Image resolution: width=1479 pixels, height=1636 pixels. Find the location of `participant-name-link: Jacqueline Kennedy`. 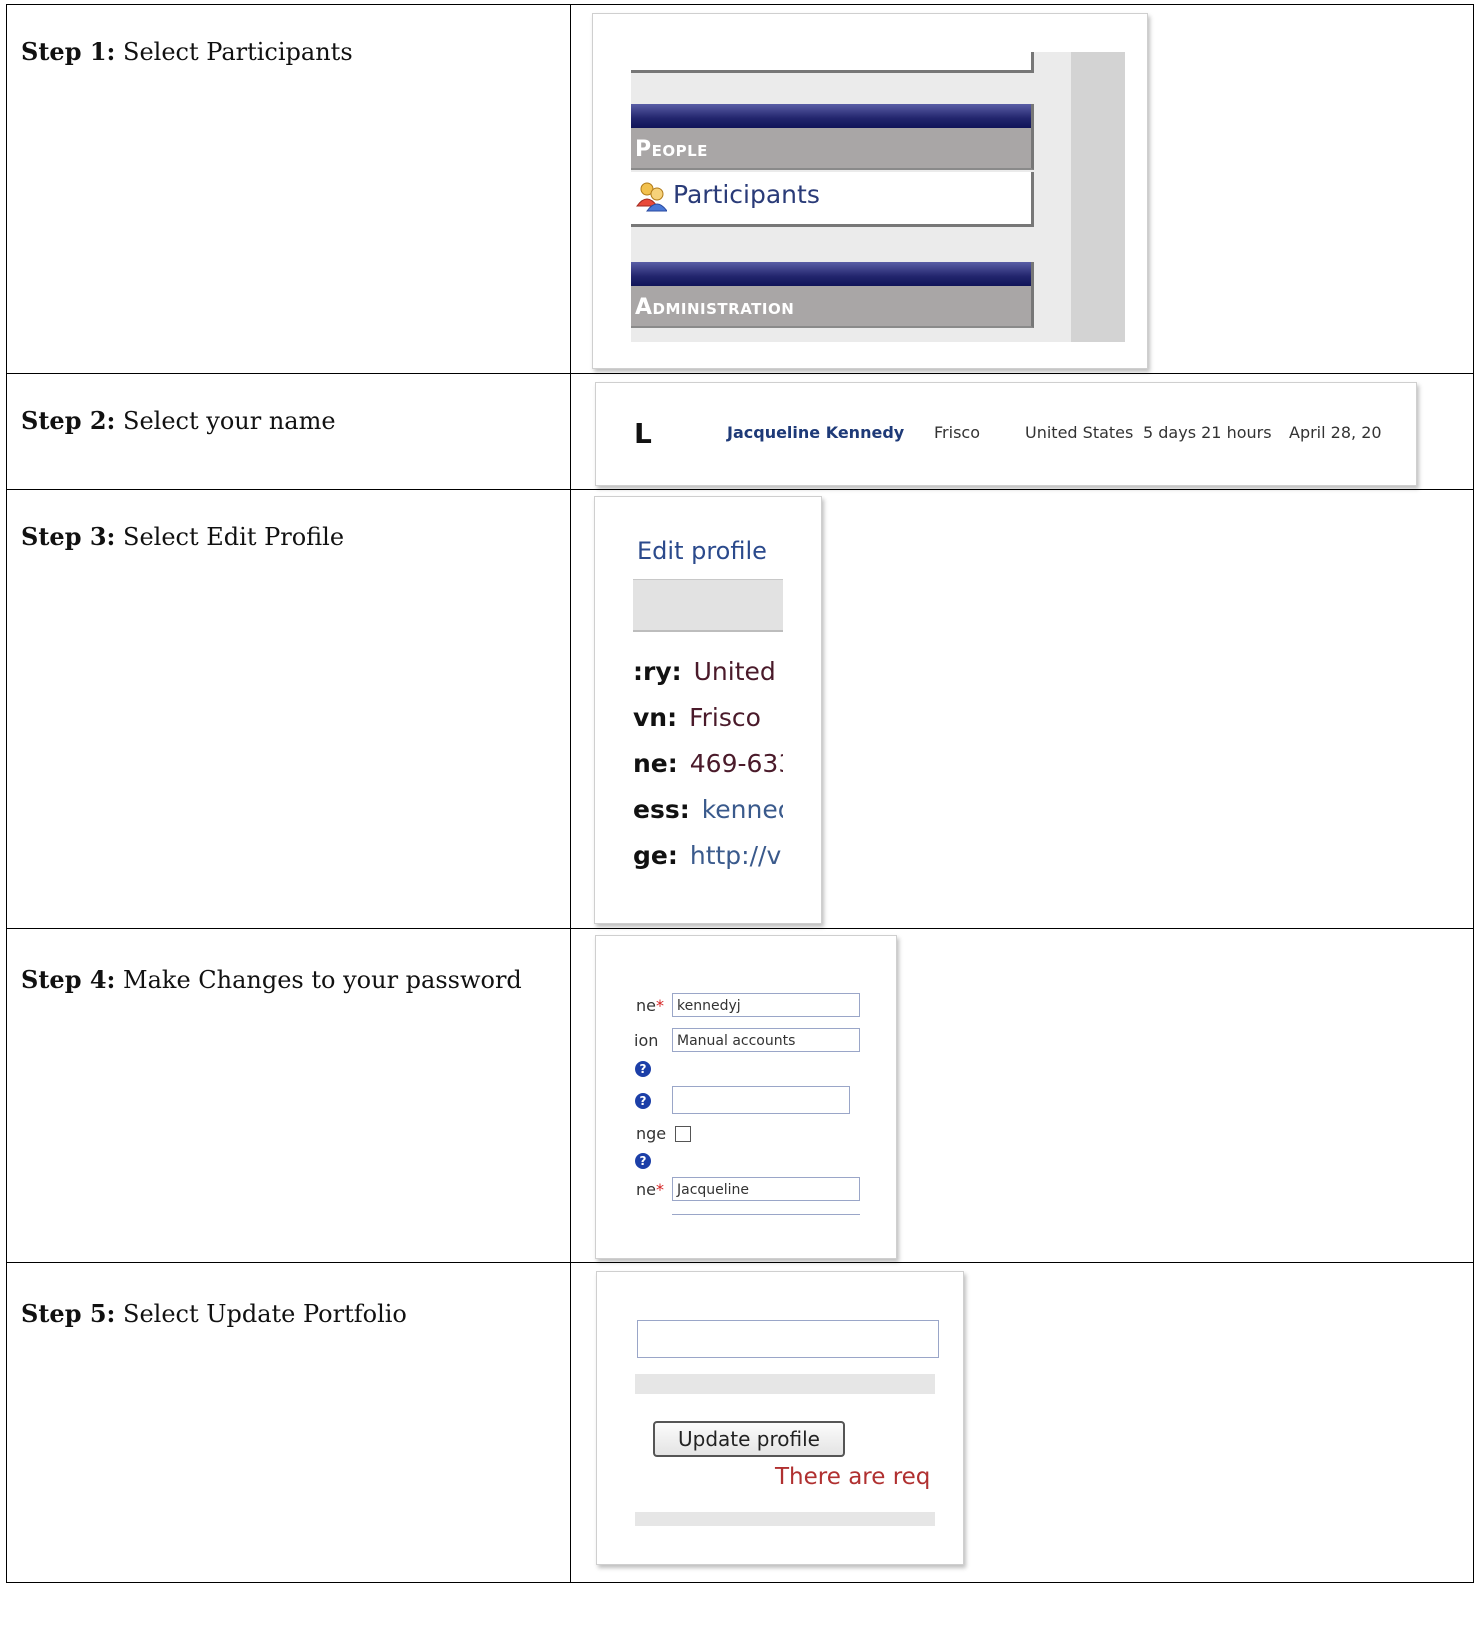

participant-name-link: Jacqueline Kennedy is located at coordinates (815, 432).